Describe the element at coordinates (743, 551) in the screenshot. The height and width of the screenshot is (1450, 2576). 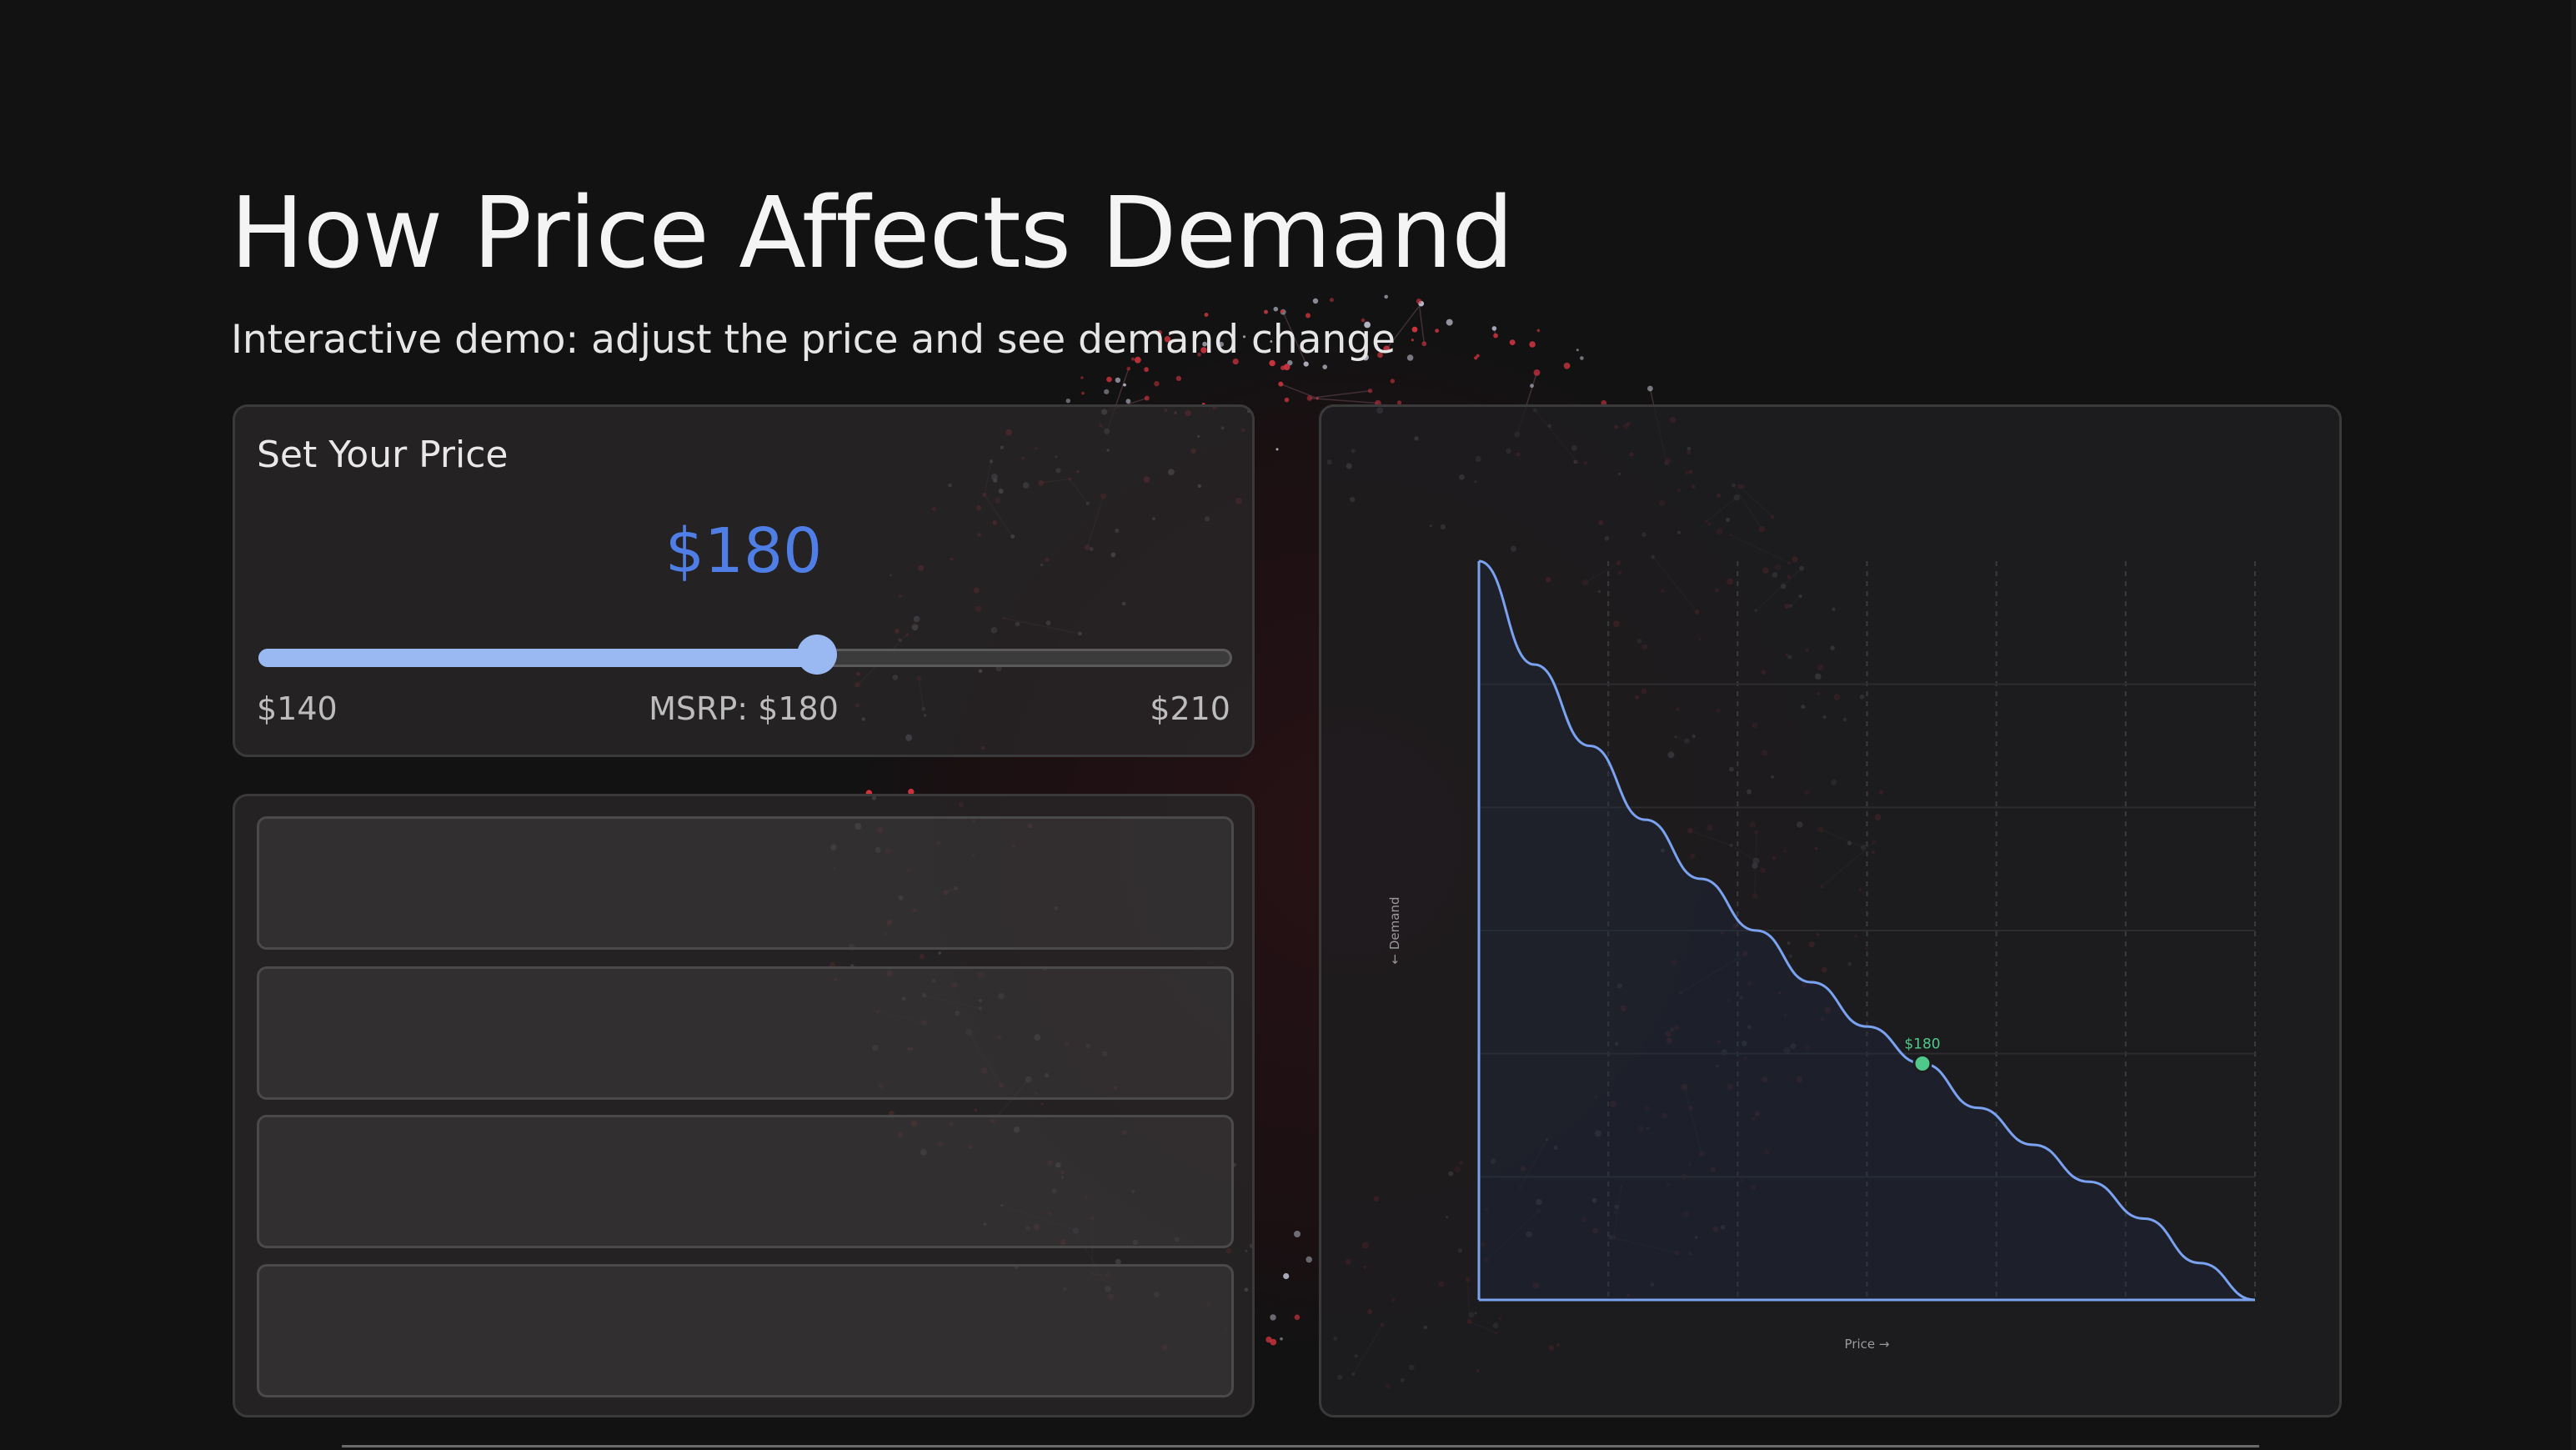
I see `current-price-display: $180` at that location.